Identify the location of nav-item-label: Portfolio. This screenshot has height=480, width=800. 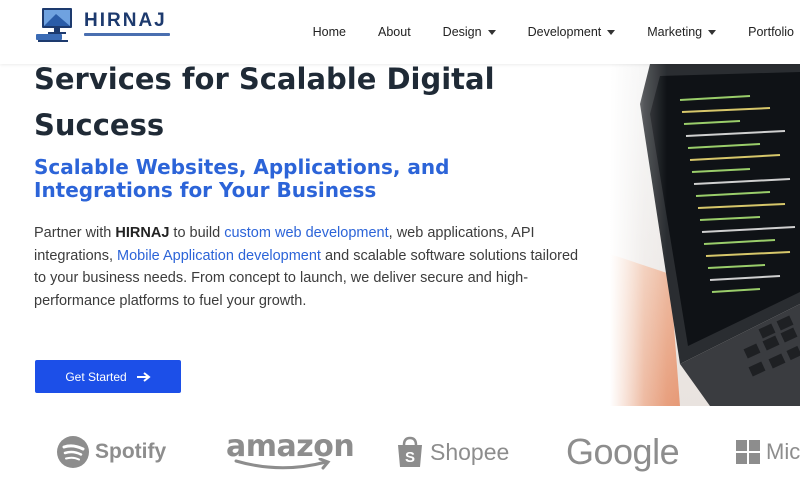
(771, 32).